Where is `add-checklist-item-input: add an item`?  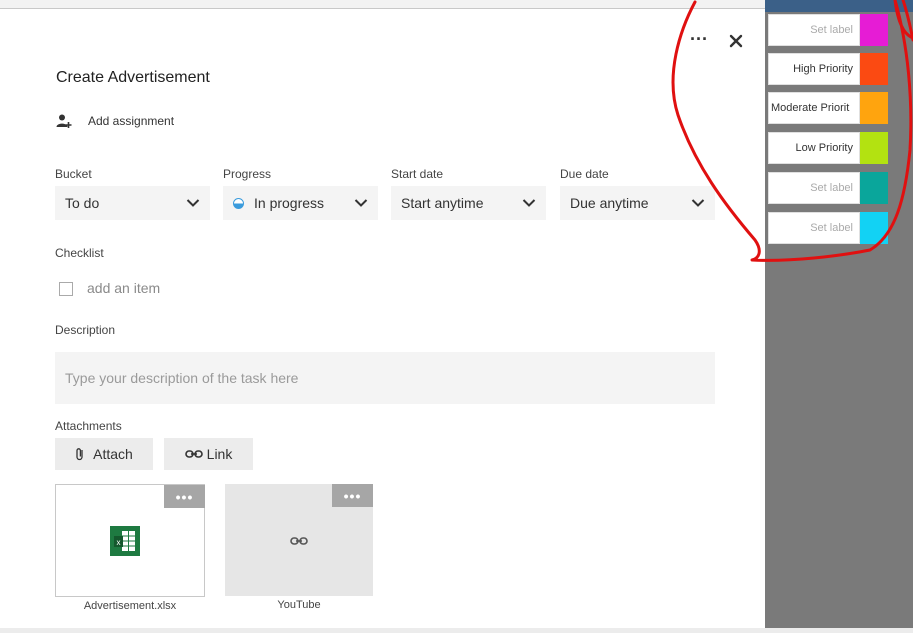 add-checklist-item-input: add an item is located at coordinates (123, 288).